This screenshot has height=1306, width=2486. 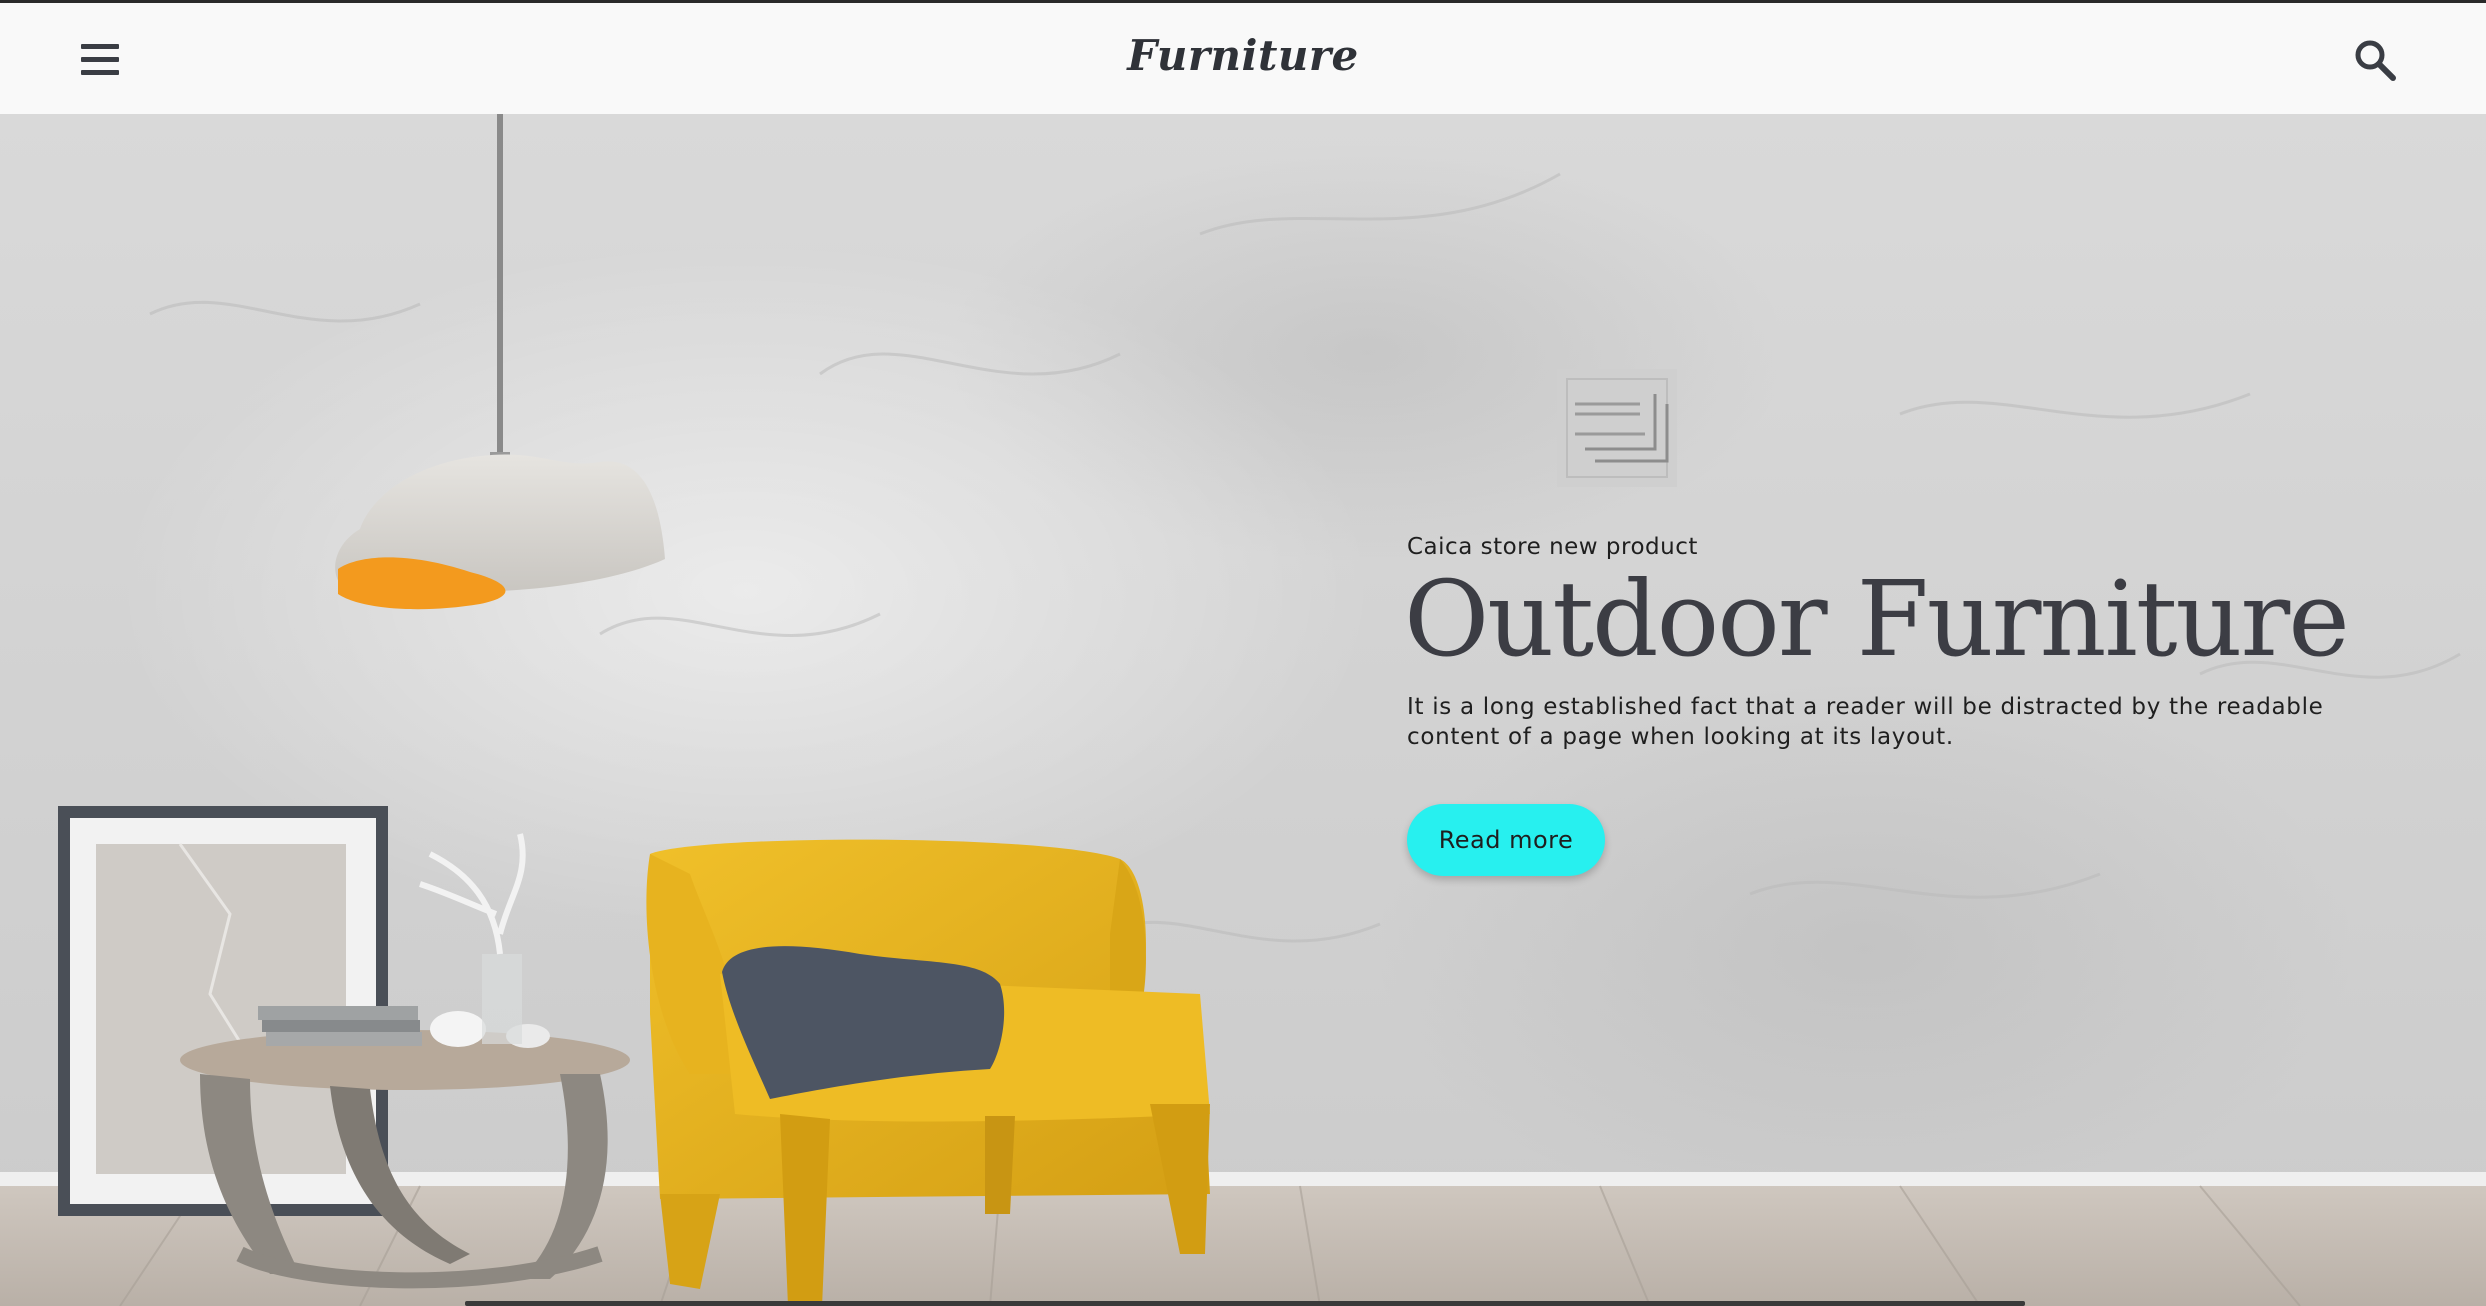 I want to click on pendant-lamp, so click(x=500, y=362).